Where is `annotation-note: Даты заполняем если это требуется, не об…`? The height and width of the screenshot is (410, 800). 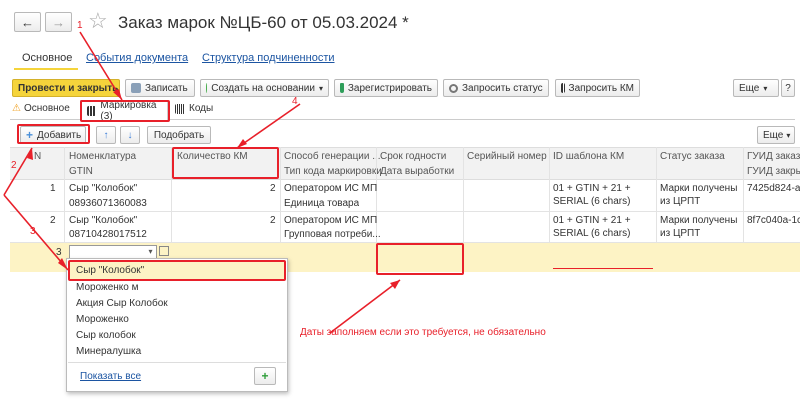 annotation-note: Даты заполняем если это требуется, не об… is located at coordinates (423, 332).